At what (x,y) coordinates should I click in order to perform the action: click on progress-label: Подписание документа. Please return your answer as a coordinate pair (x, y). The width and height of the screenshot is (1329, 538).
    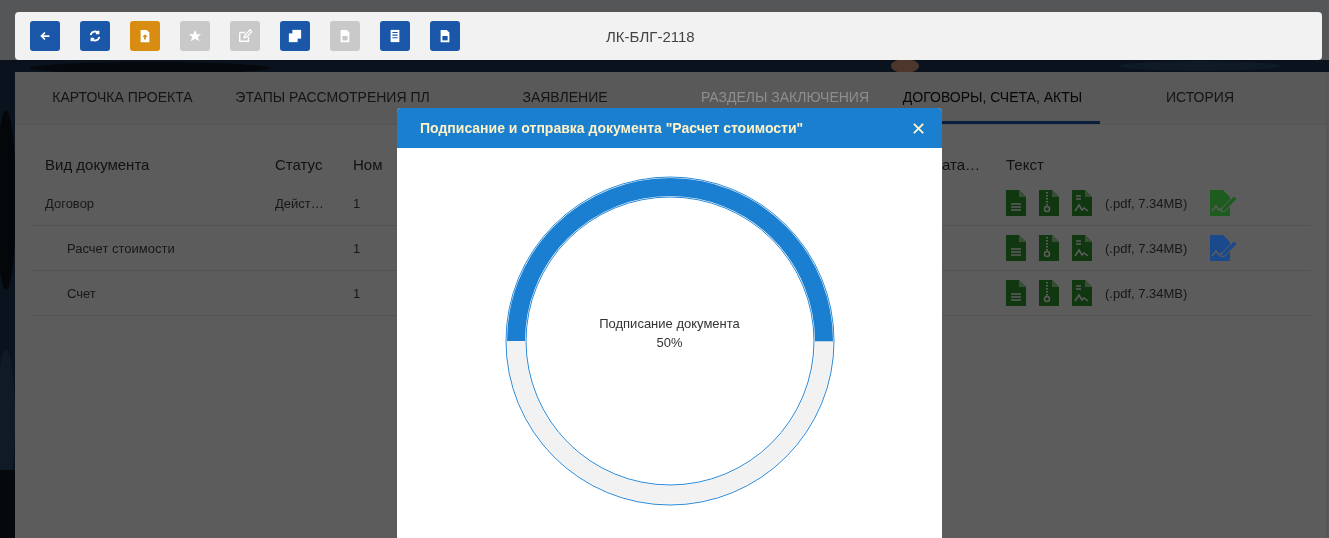
    Looking at the image, I should click on (669, 324).